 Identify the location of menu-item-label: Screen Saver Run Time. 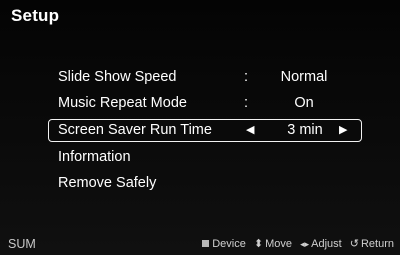
(135, 130).